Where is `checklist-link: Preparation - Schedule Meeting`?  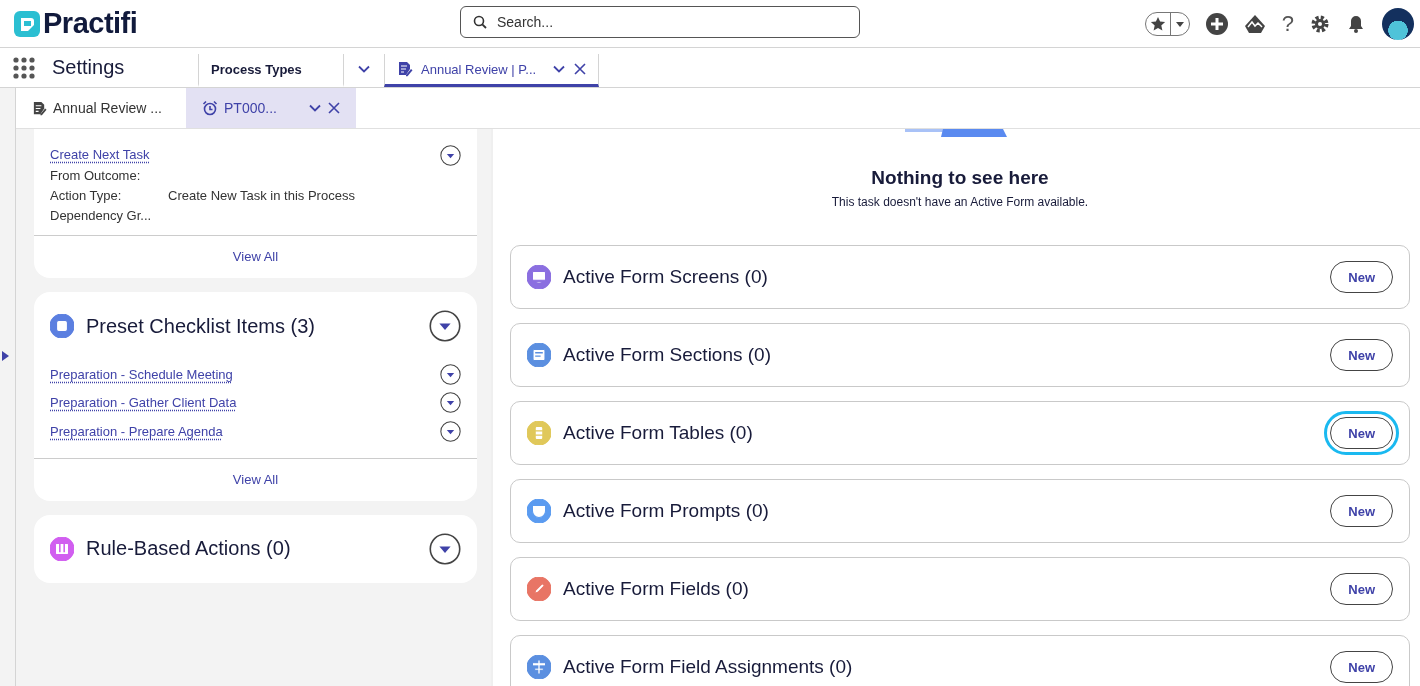 checklist-link: Preparation - Schedule Meeting is located at coordinates (141, 374).